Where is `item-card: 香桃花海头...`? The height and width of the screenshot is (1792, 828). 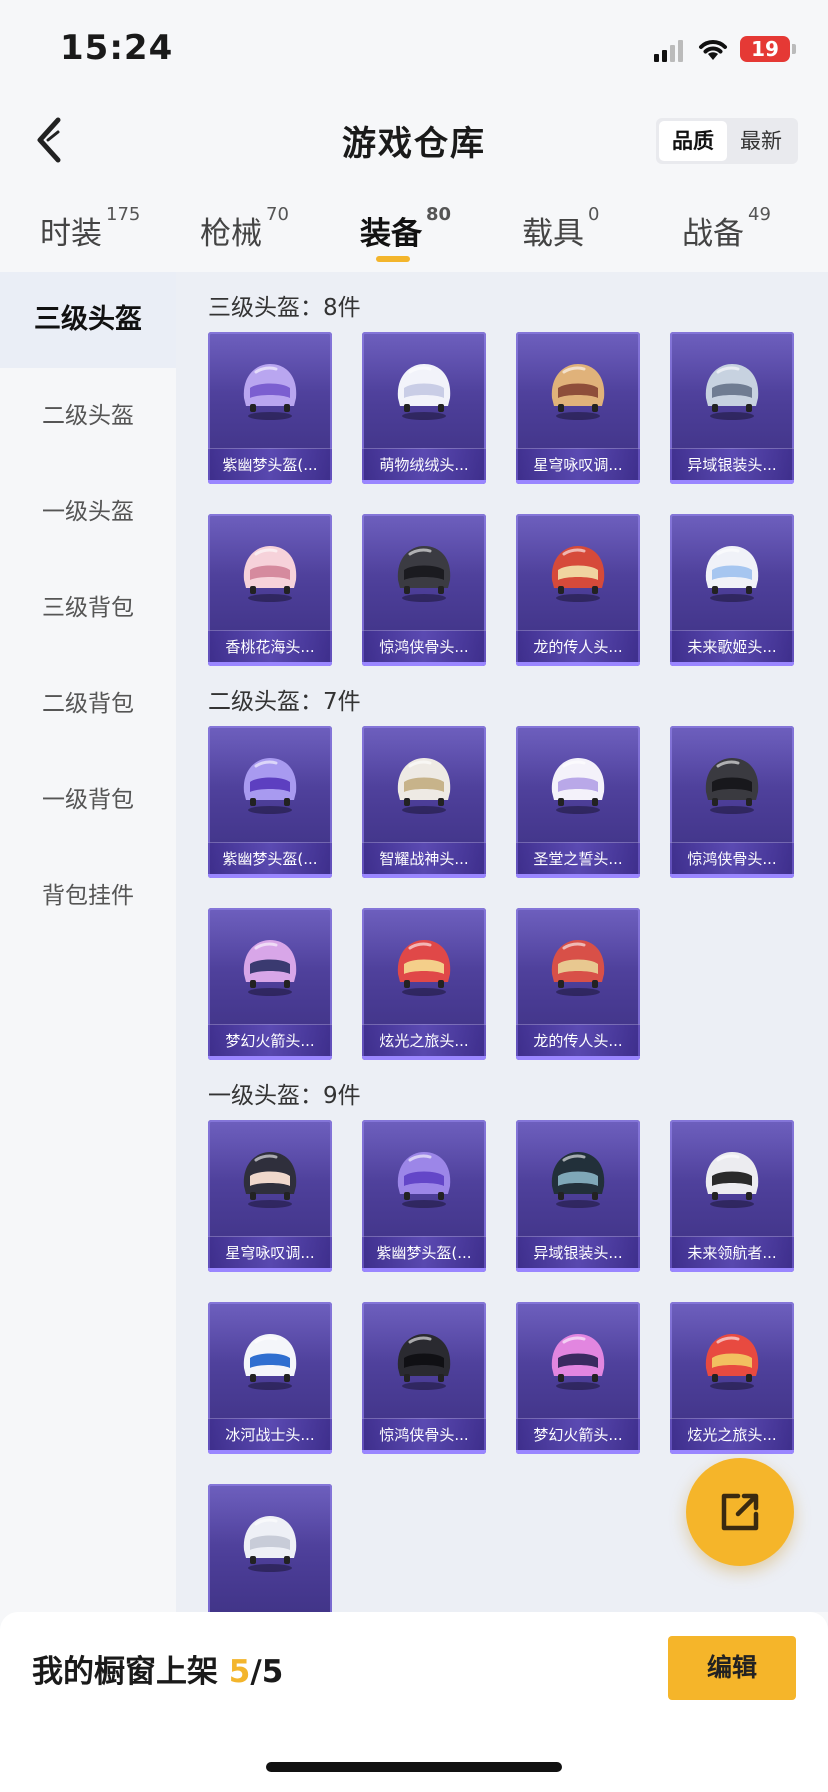 item-card: 香桃花海头... is located at coordinates (270, 590).